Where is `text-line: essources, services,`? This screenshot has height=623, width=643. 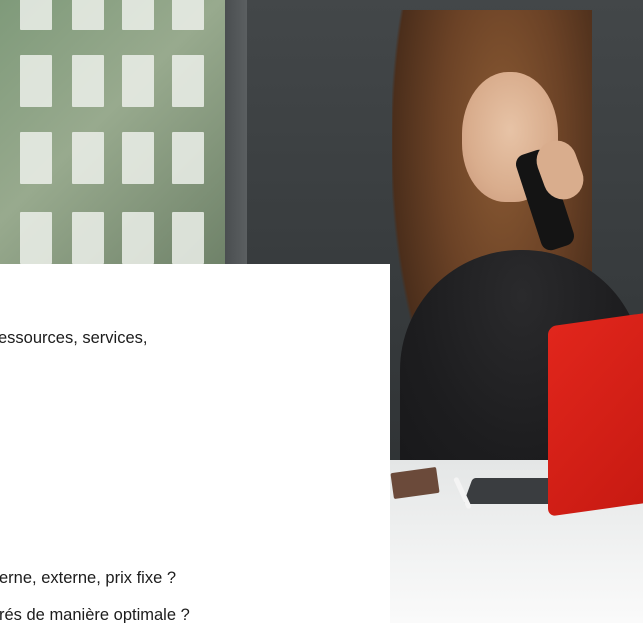 text-line: essources, services, is located at coordinates (74, 338).